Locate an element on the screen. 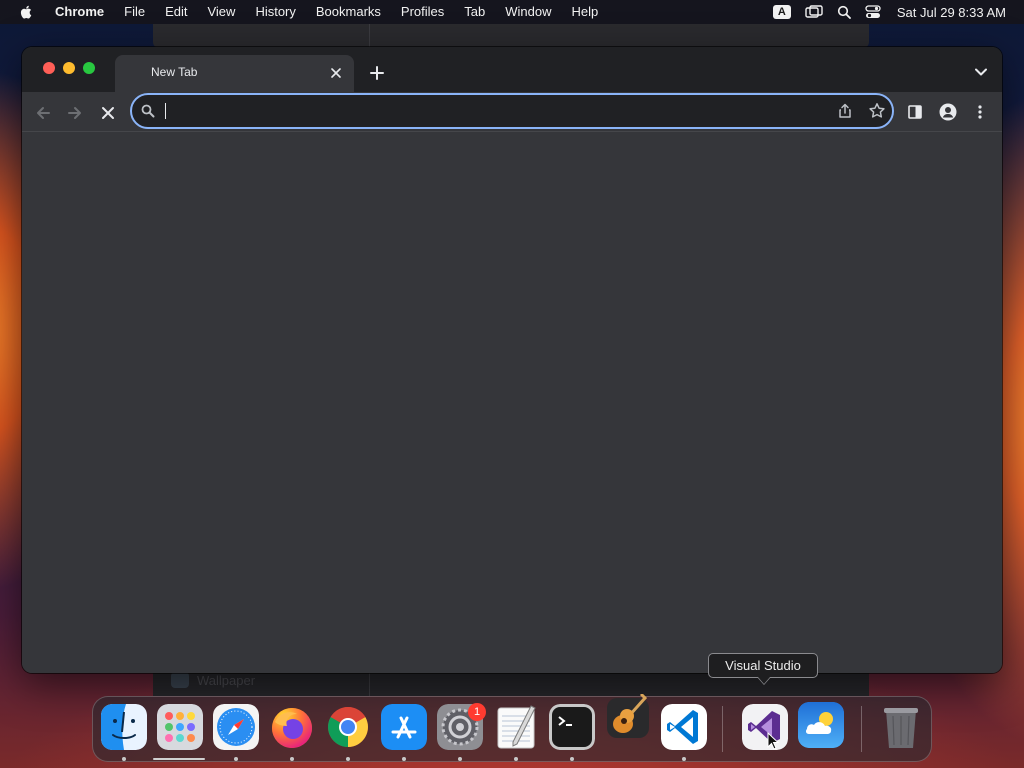 This screenshot has height=768, width=1024. new-tab-button is located at coordinates (377, 73).